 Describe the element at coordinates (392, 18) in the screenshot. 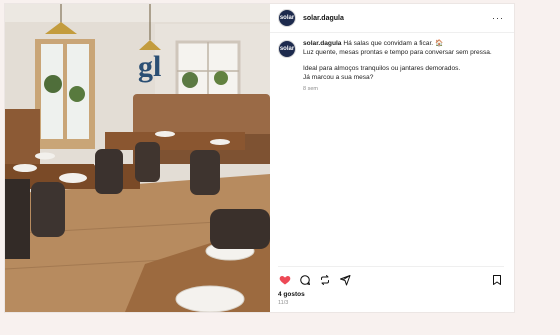

I see `post-header: solar solar.dagula ···` at that location.